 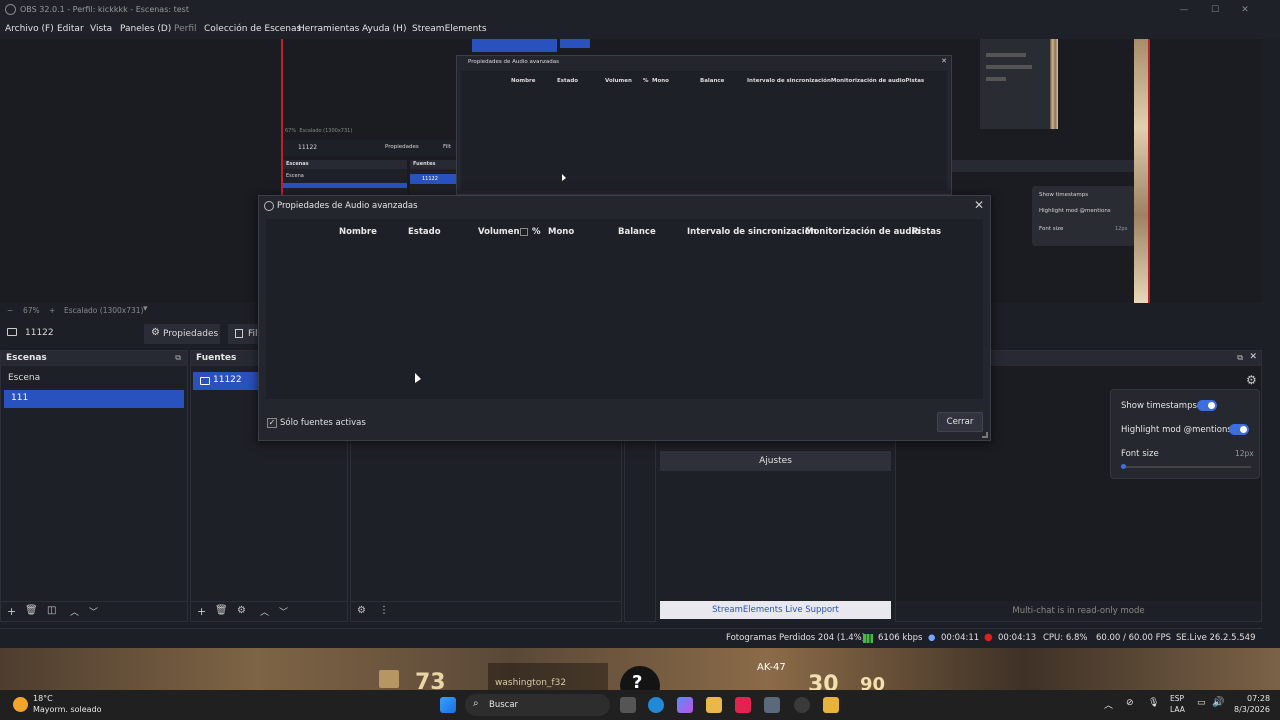 I want to click on task-view-icon, so click(x=628, y=705).